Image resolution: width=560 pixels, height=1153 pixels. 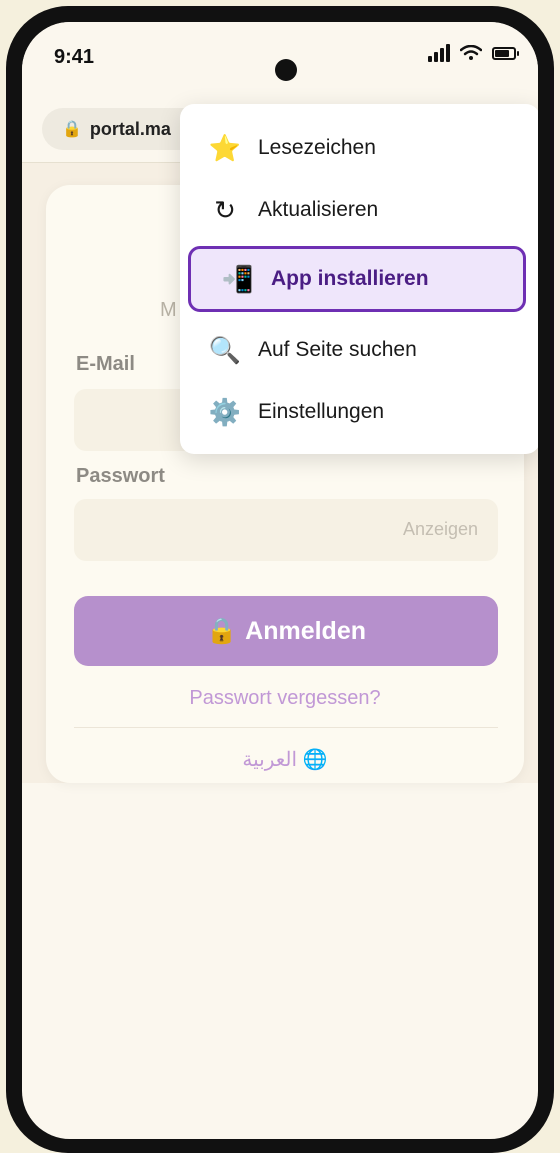 I want to click on card-heading-partial: M, so click(x=168, y=310).